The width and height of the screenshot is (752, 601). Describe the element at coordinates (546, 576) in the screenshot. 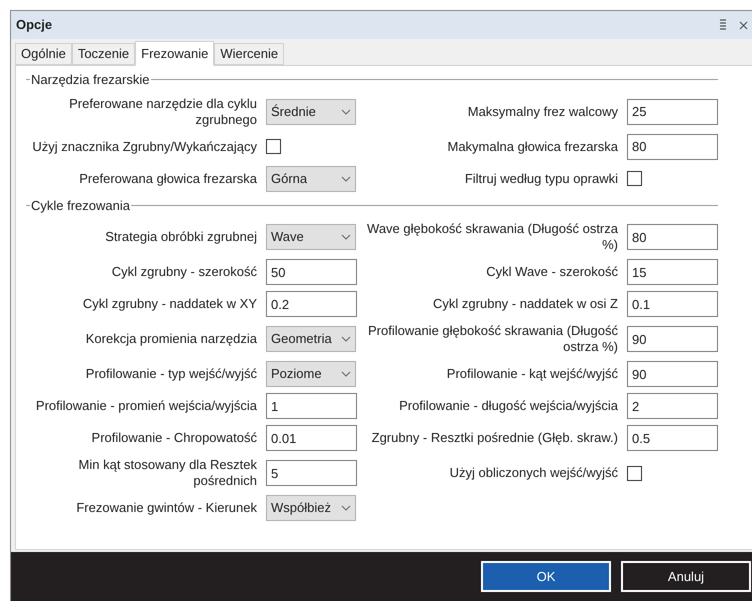

I see `ok-button: OK` at that location.